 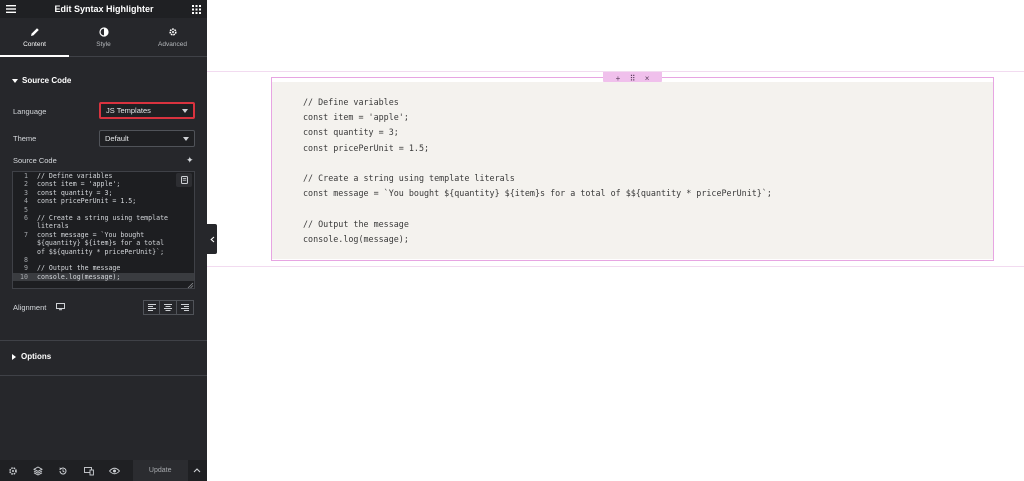 I want to click on code-preview-line: const item = 'apple';, so click(x=356, y=117).